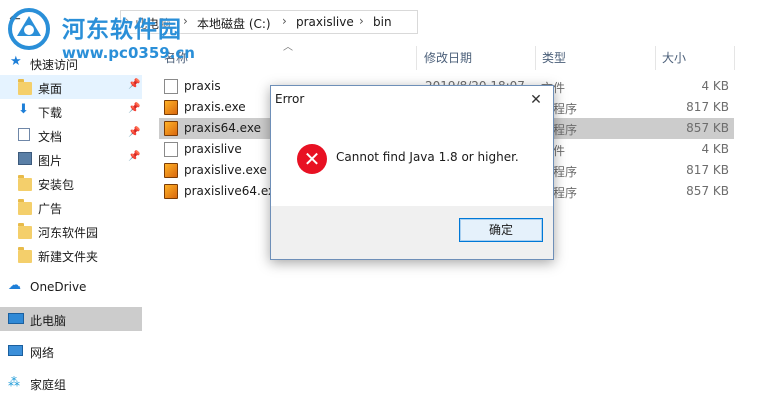 This screenshot has width=775, height=405. Describe the element at coordinates (50, 113) in the screenshot. I see `sidebar-item-label: 下载` at that location.